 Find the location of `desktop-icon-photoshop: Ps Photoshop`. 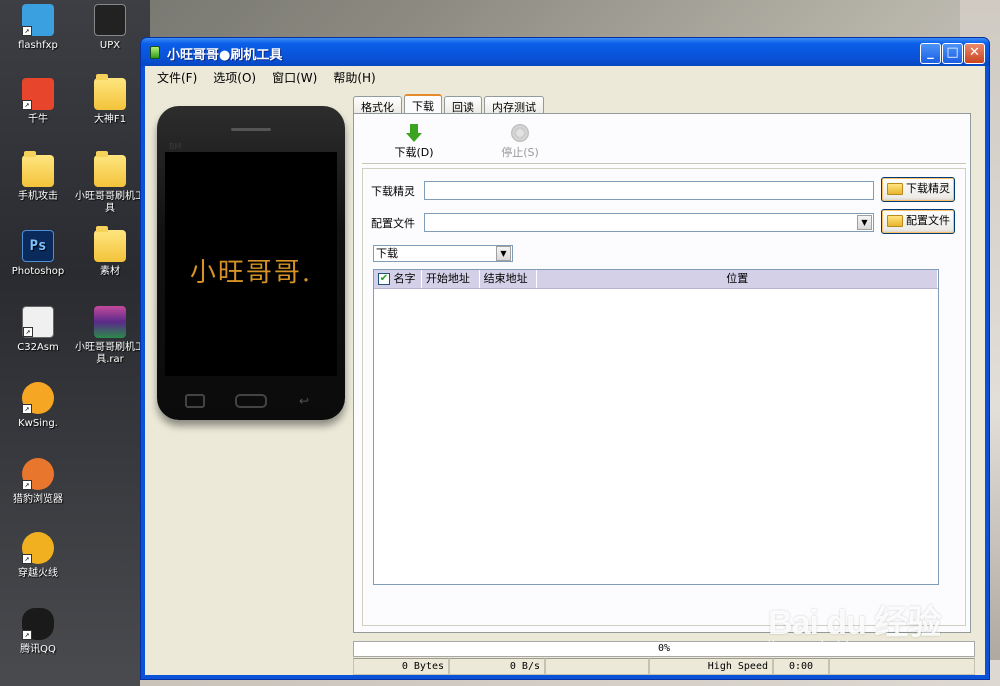

desktop-icon-photoshop: Ps Photoshop is located at coordinates (38, 254).